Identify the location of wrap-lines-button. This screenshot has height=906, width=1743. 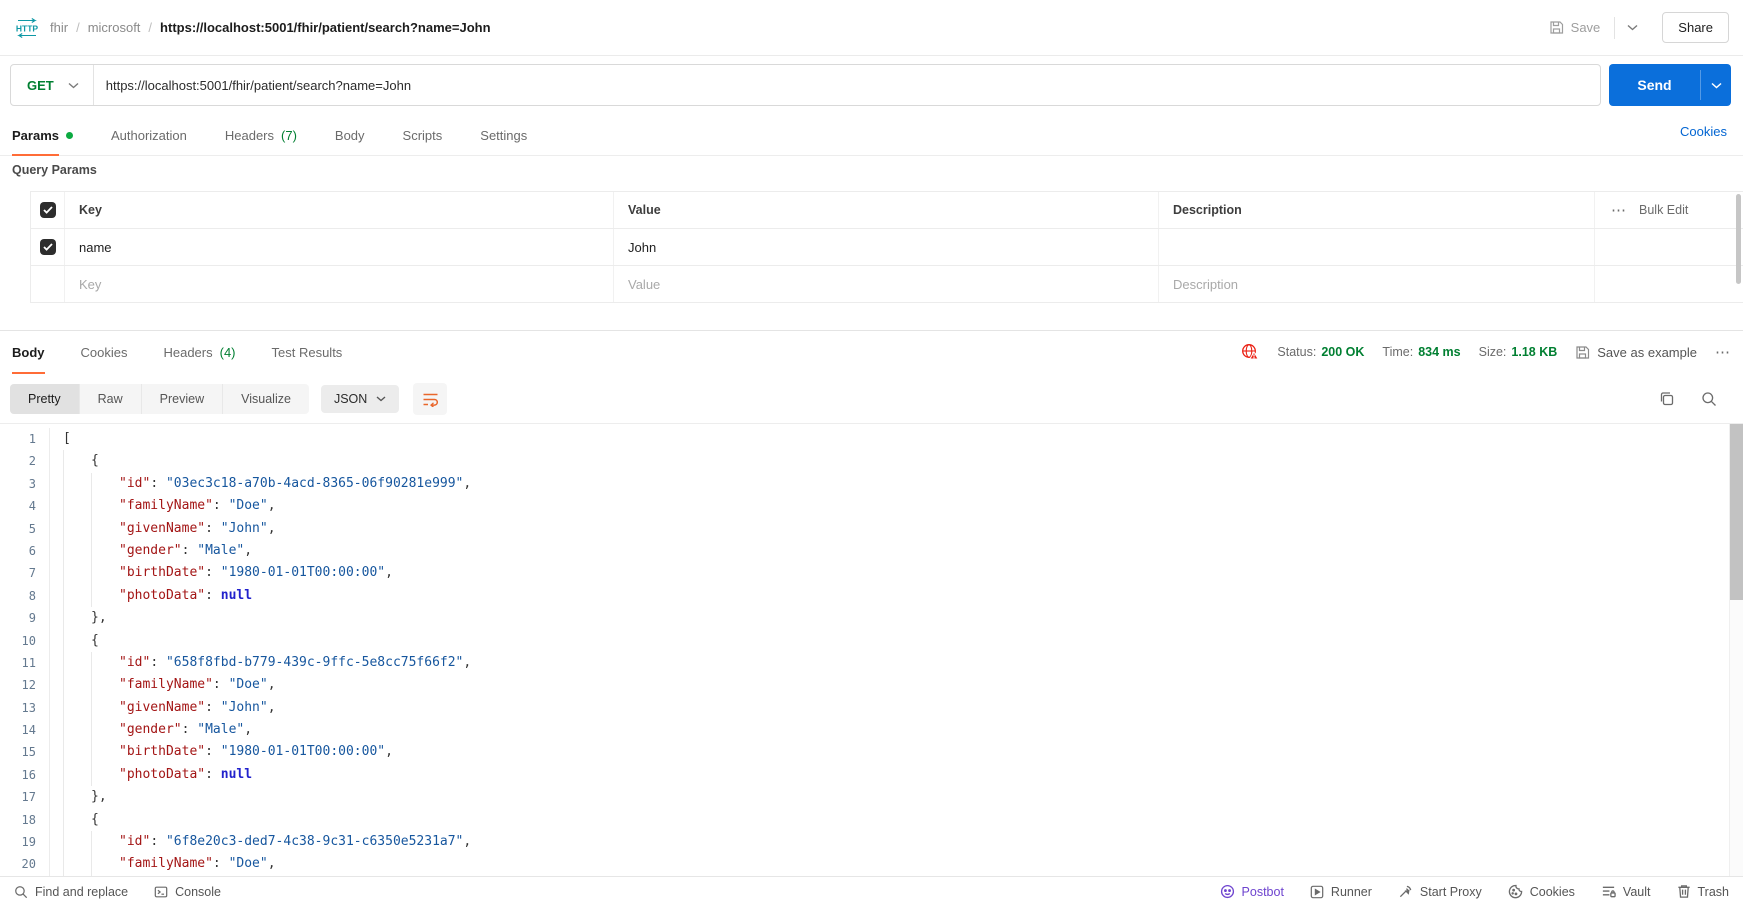
(430, 399).